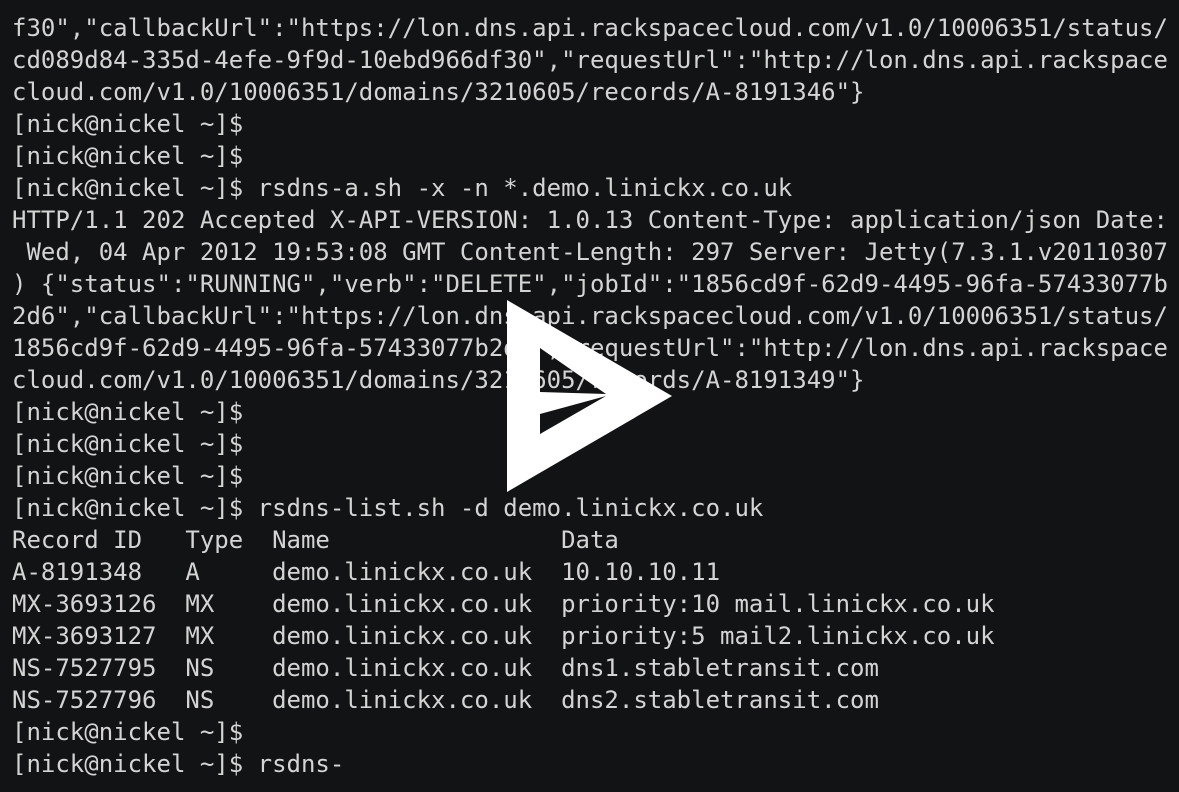  I want to click on play-button, so click(590, 396).